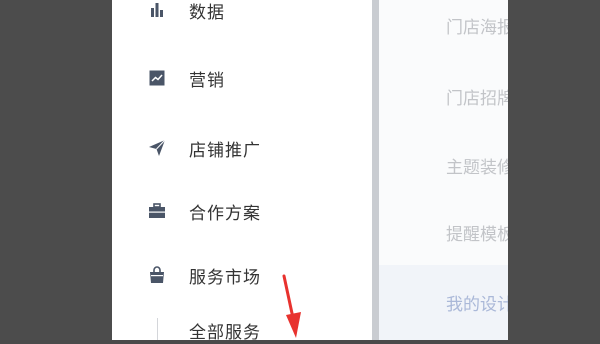  I want to click on secondary-menu-item: 门店海报, so click(477, 25).